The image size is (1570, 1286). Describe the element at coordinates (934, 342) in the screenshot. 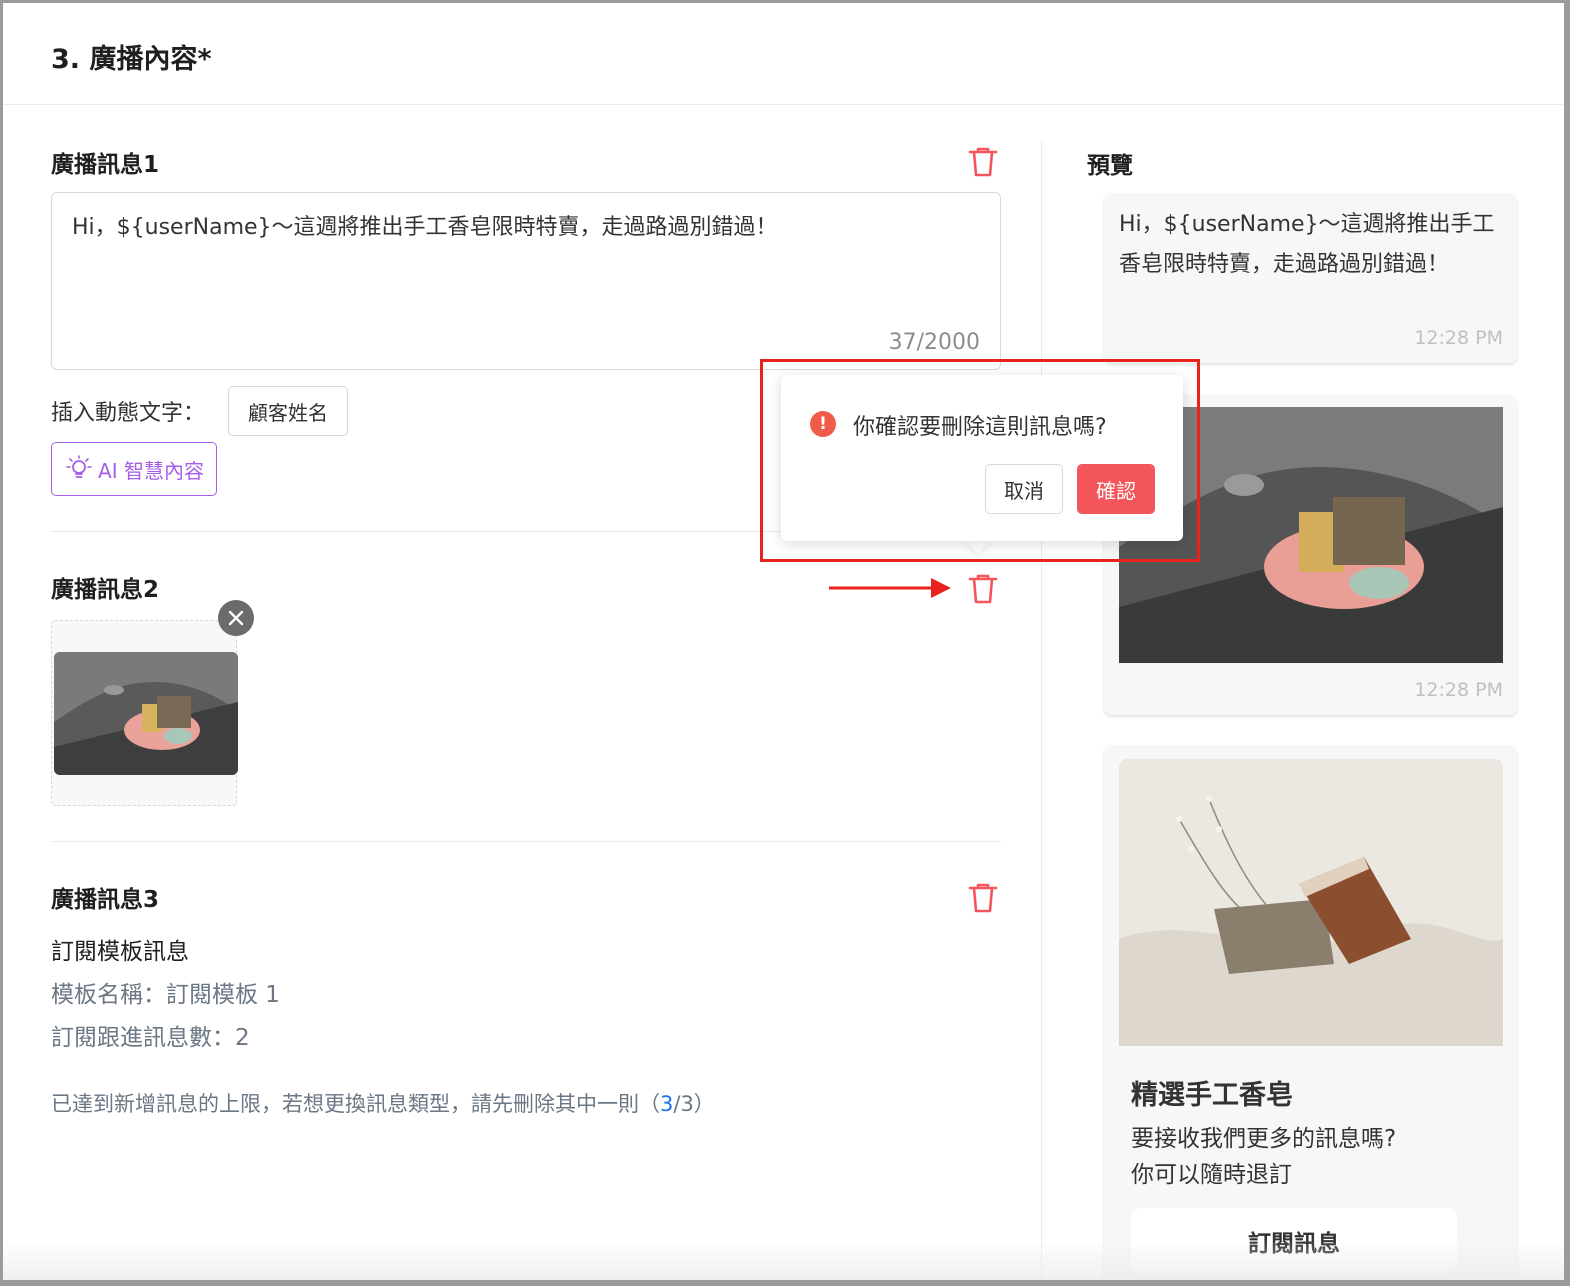

I see `message1-char-count: 37/2000` at that location.